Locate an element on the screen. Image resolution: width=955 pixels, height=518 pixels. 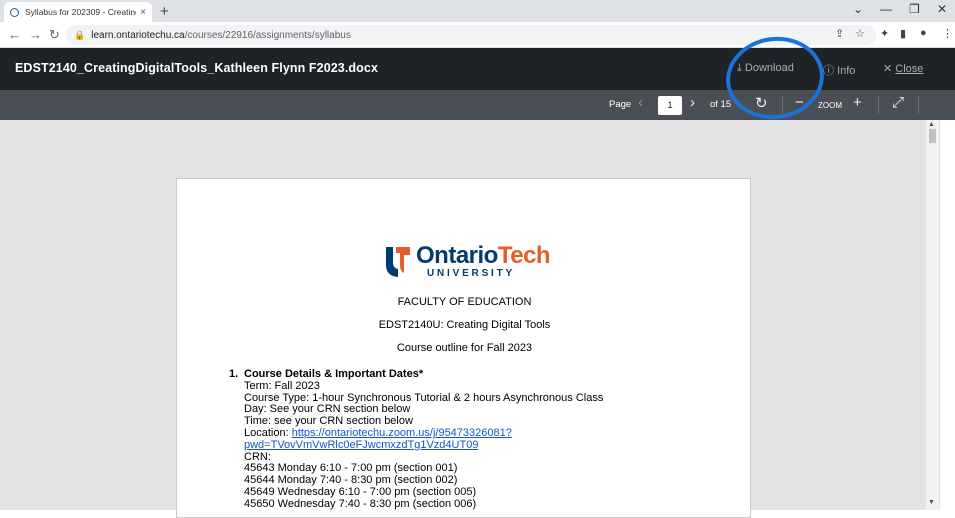
previous-page-icon: ‹ is located at coordinates (640, 102).